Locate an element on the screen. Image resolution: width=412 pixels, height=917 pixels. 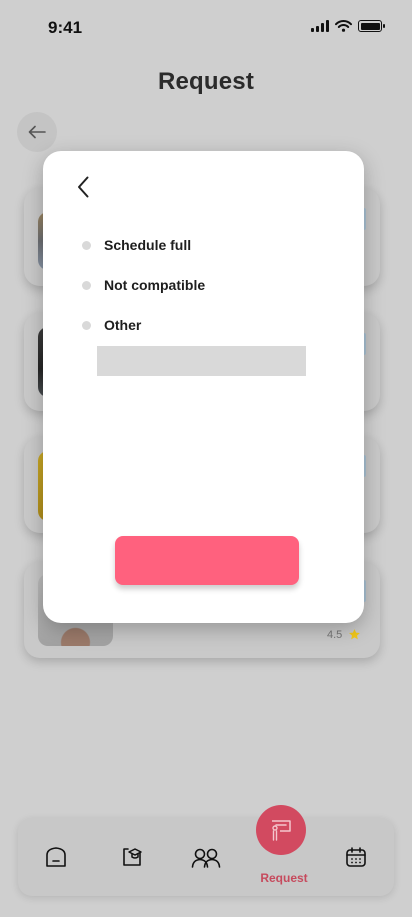
battery-icon is located at coordinates (371, 26).